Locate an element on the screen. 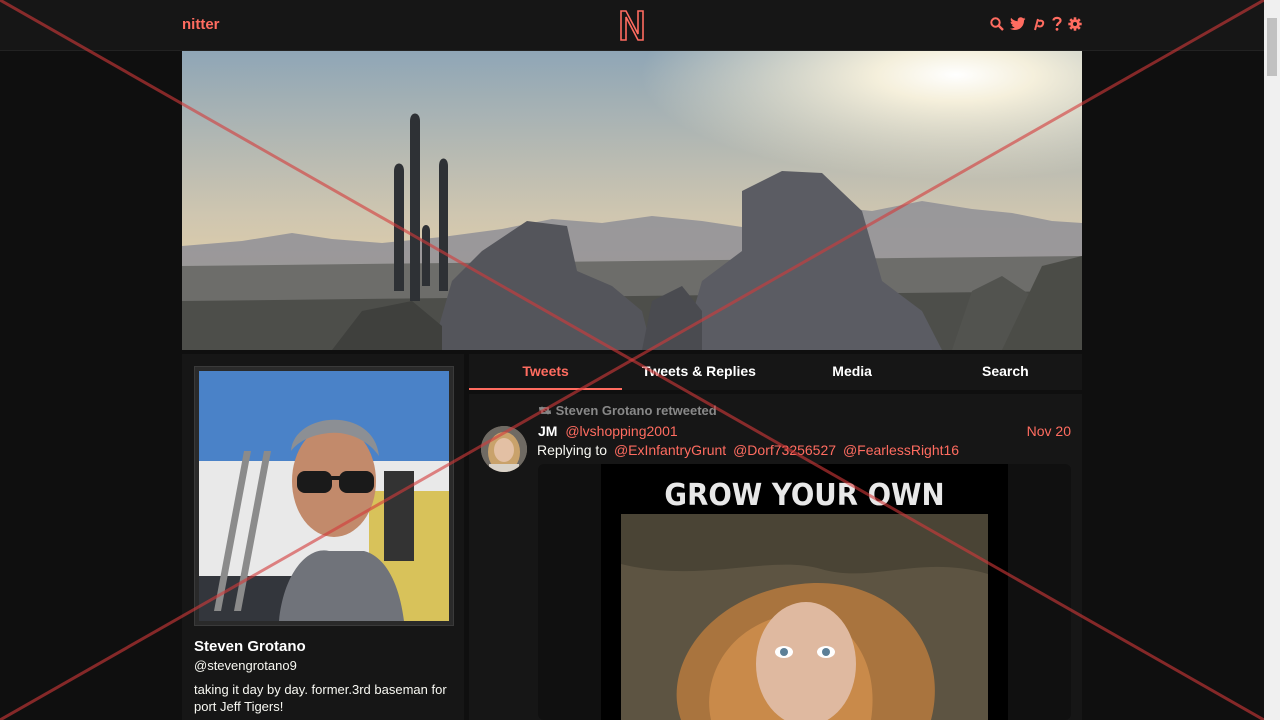 This screenshot has height=720, width=1280. rss-icon is located at coordinates (1039, 26).